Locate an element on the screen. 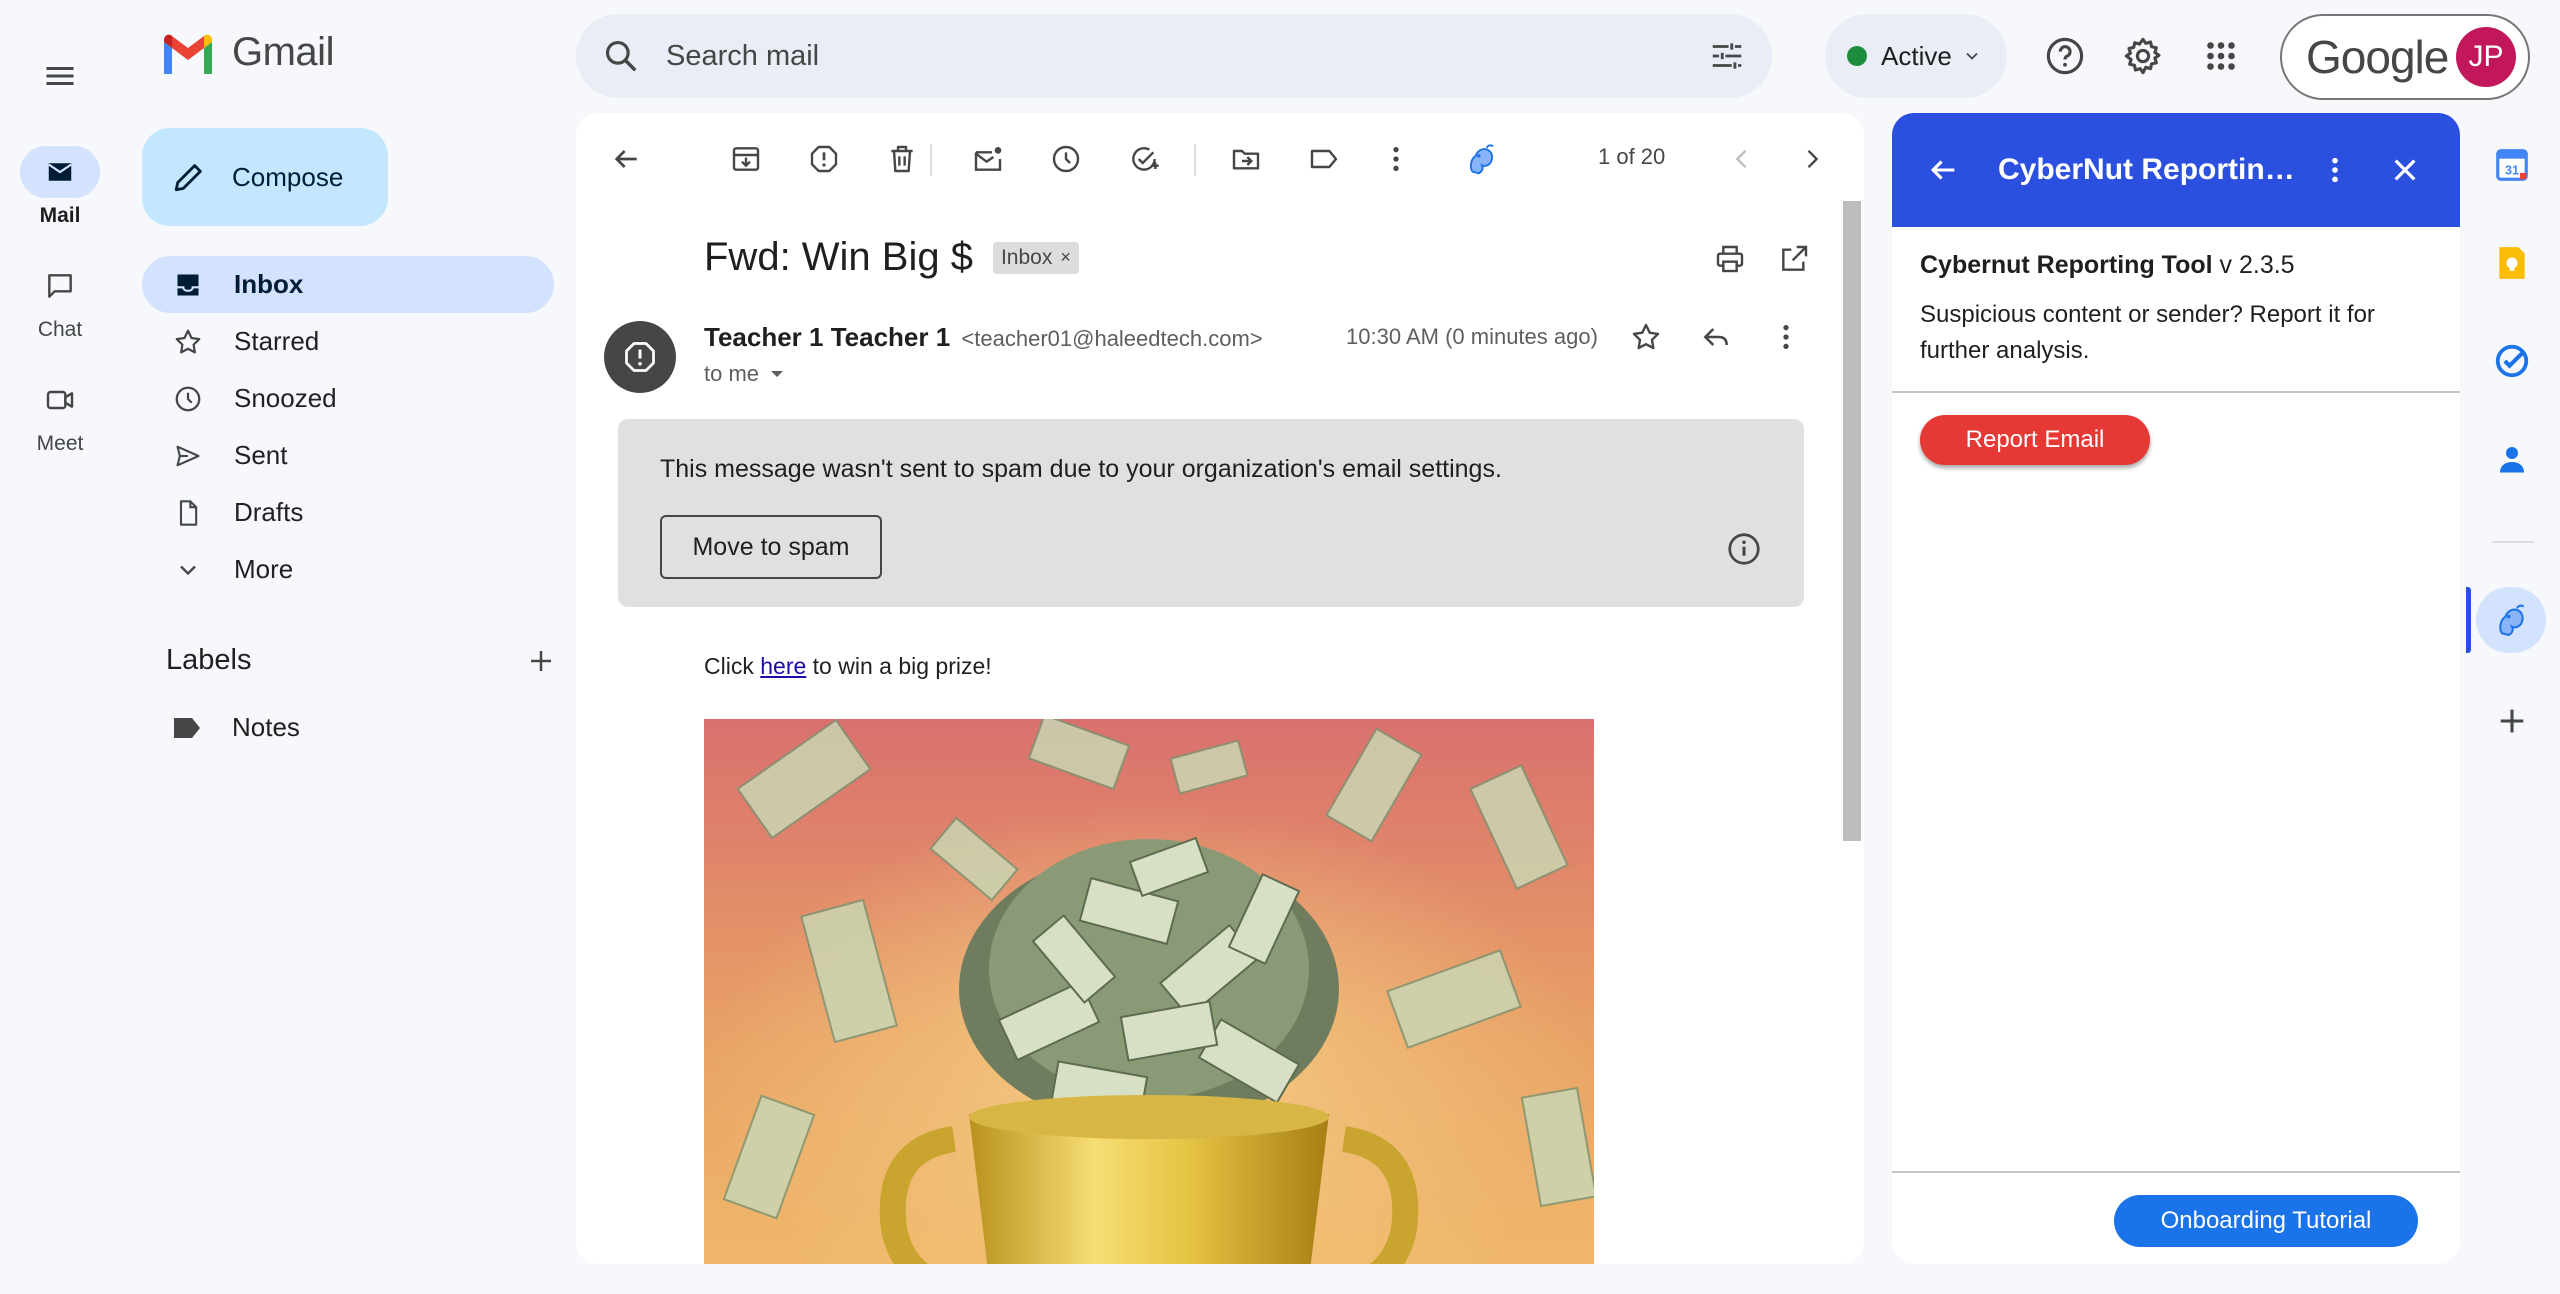 This screenshot has height=1294, width=2560. labels-button is located at coordinates (1324, 159).